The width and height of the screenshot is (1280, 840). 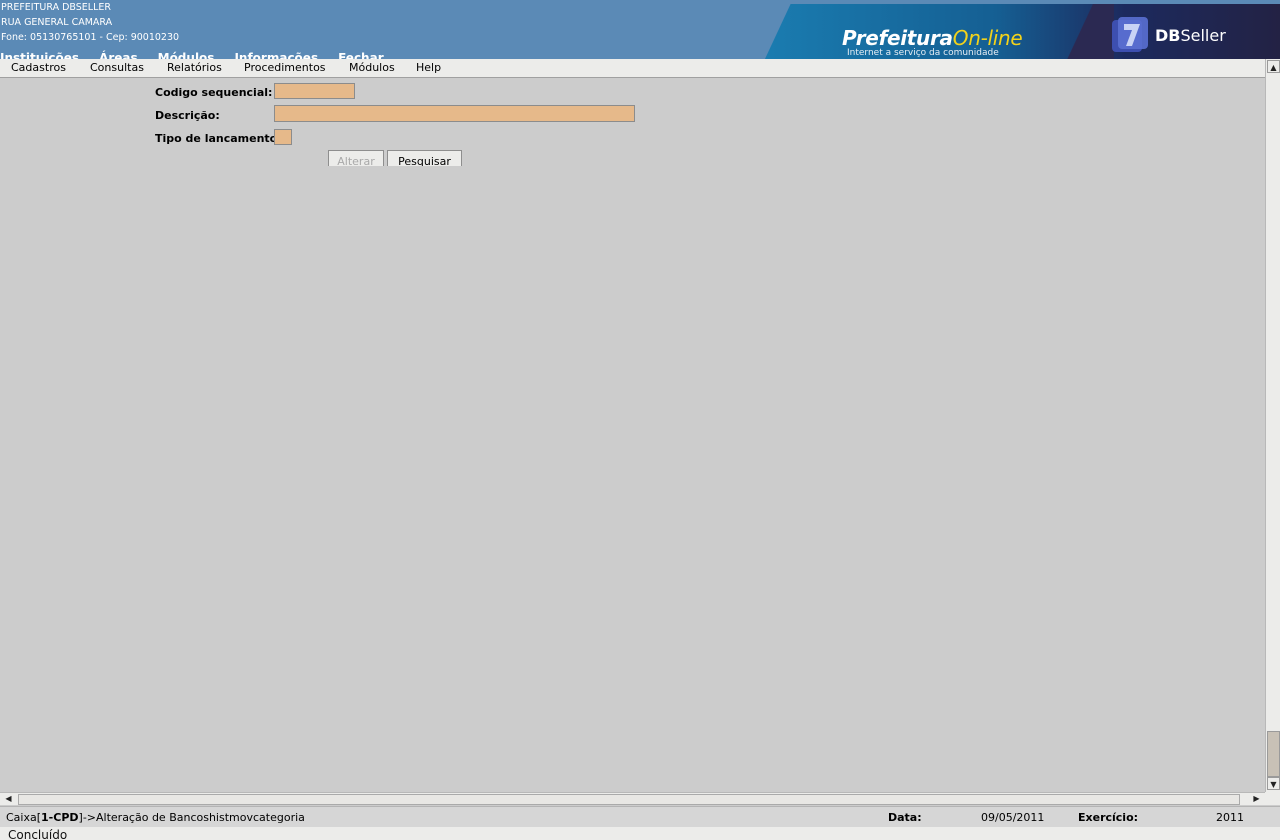 What do you see at coordinates (117, 67) in the screenshot?
I see `menu-consultas: Consultas` at bounding box center [117, 67].